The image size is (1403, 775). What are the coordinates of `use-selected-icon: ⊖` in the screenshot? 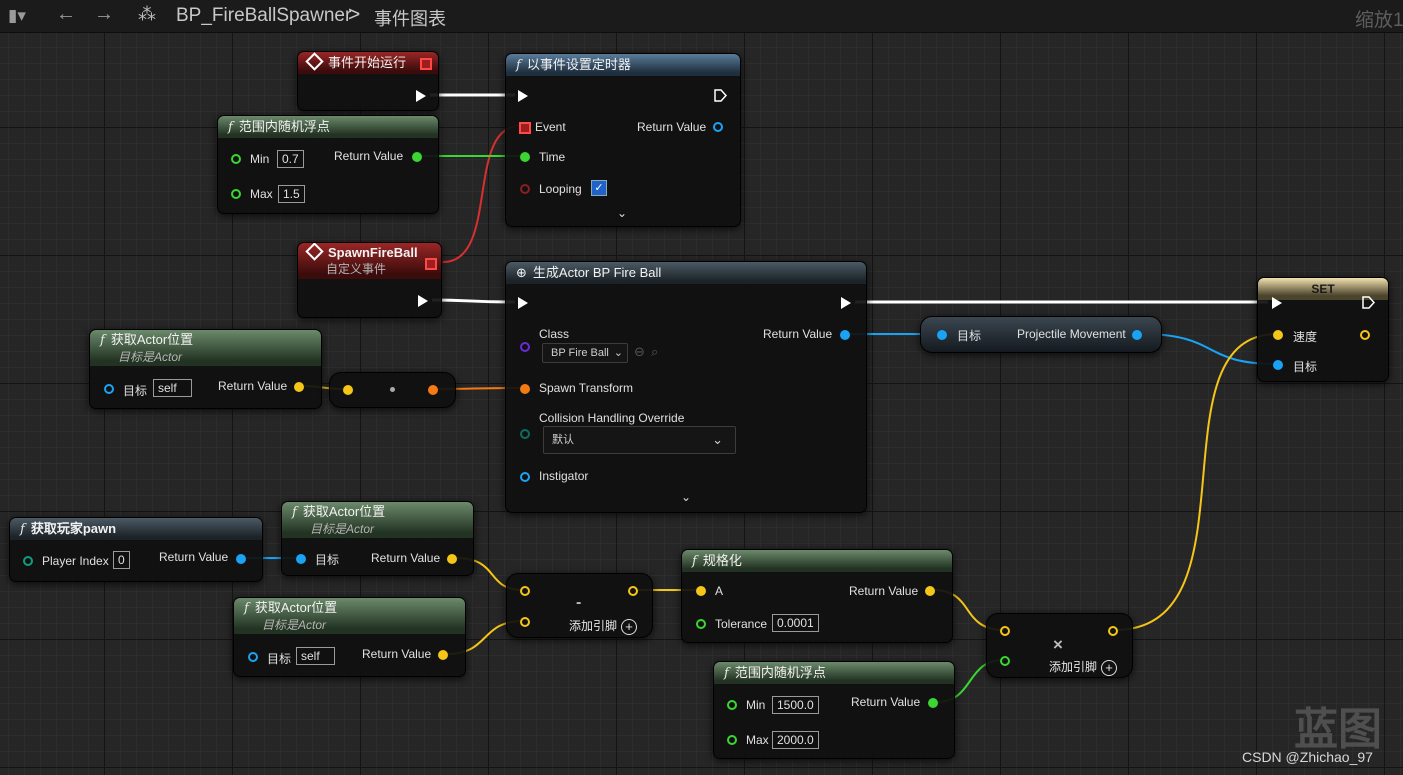 It's located at (639, 352).